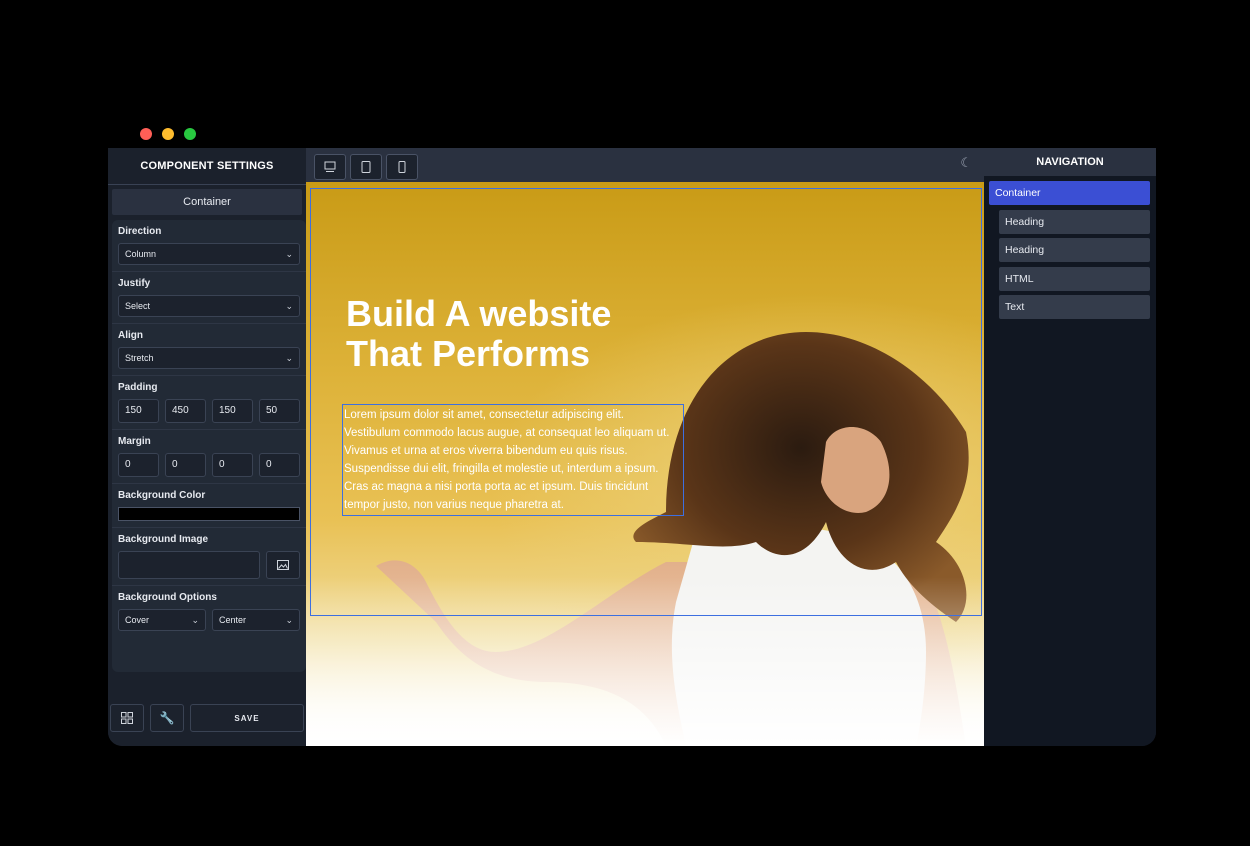 The width and height of the screenshot is (1250, 846). I want to click on save-button: SAVE, so click(247, 718).